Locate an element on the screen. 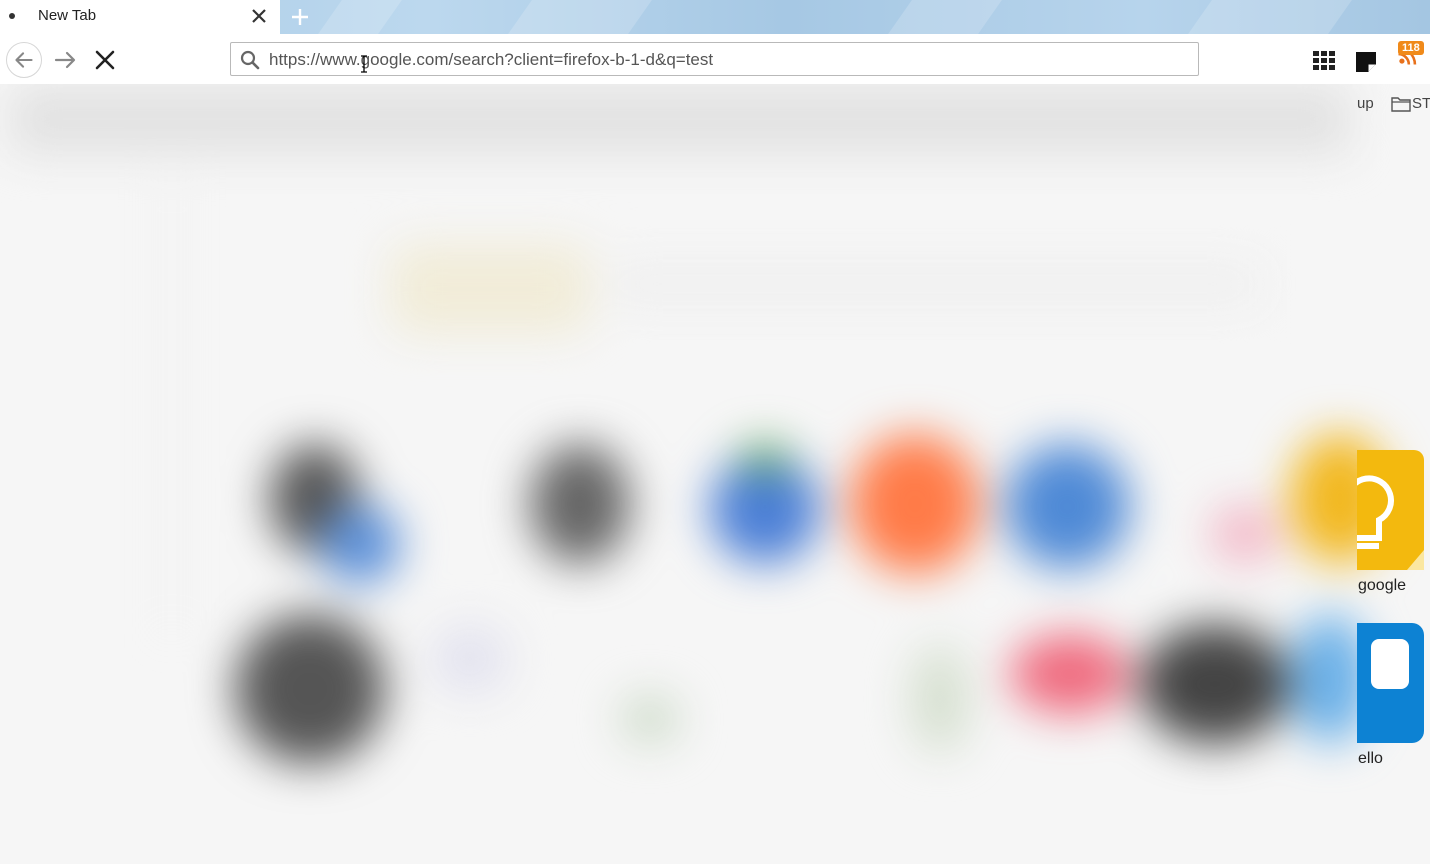 The width and height of the screenshot is (1430, 864). forward-arrow-icon is located at coordinates (66, 60).